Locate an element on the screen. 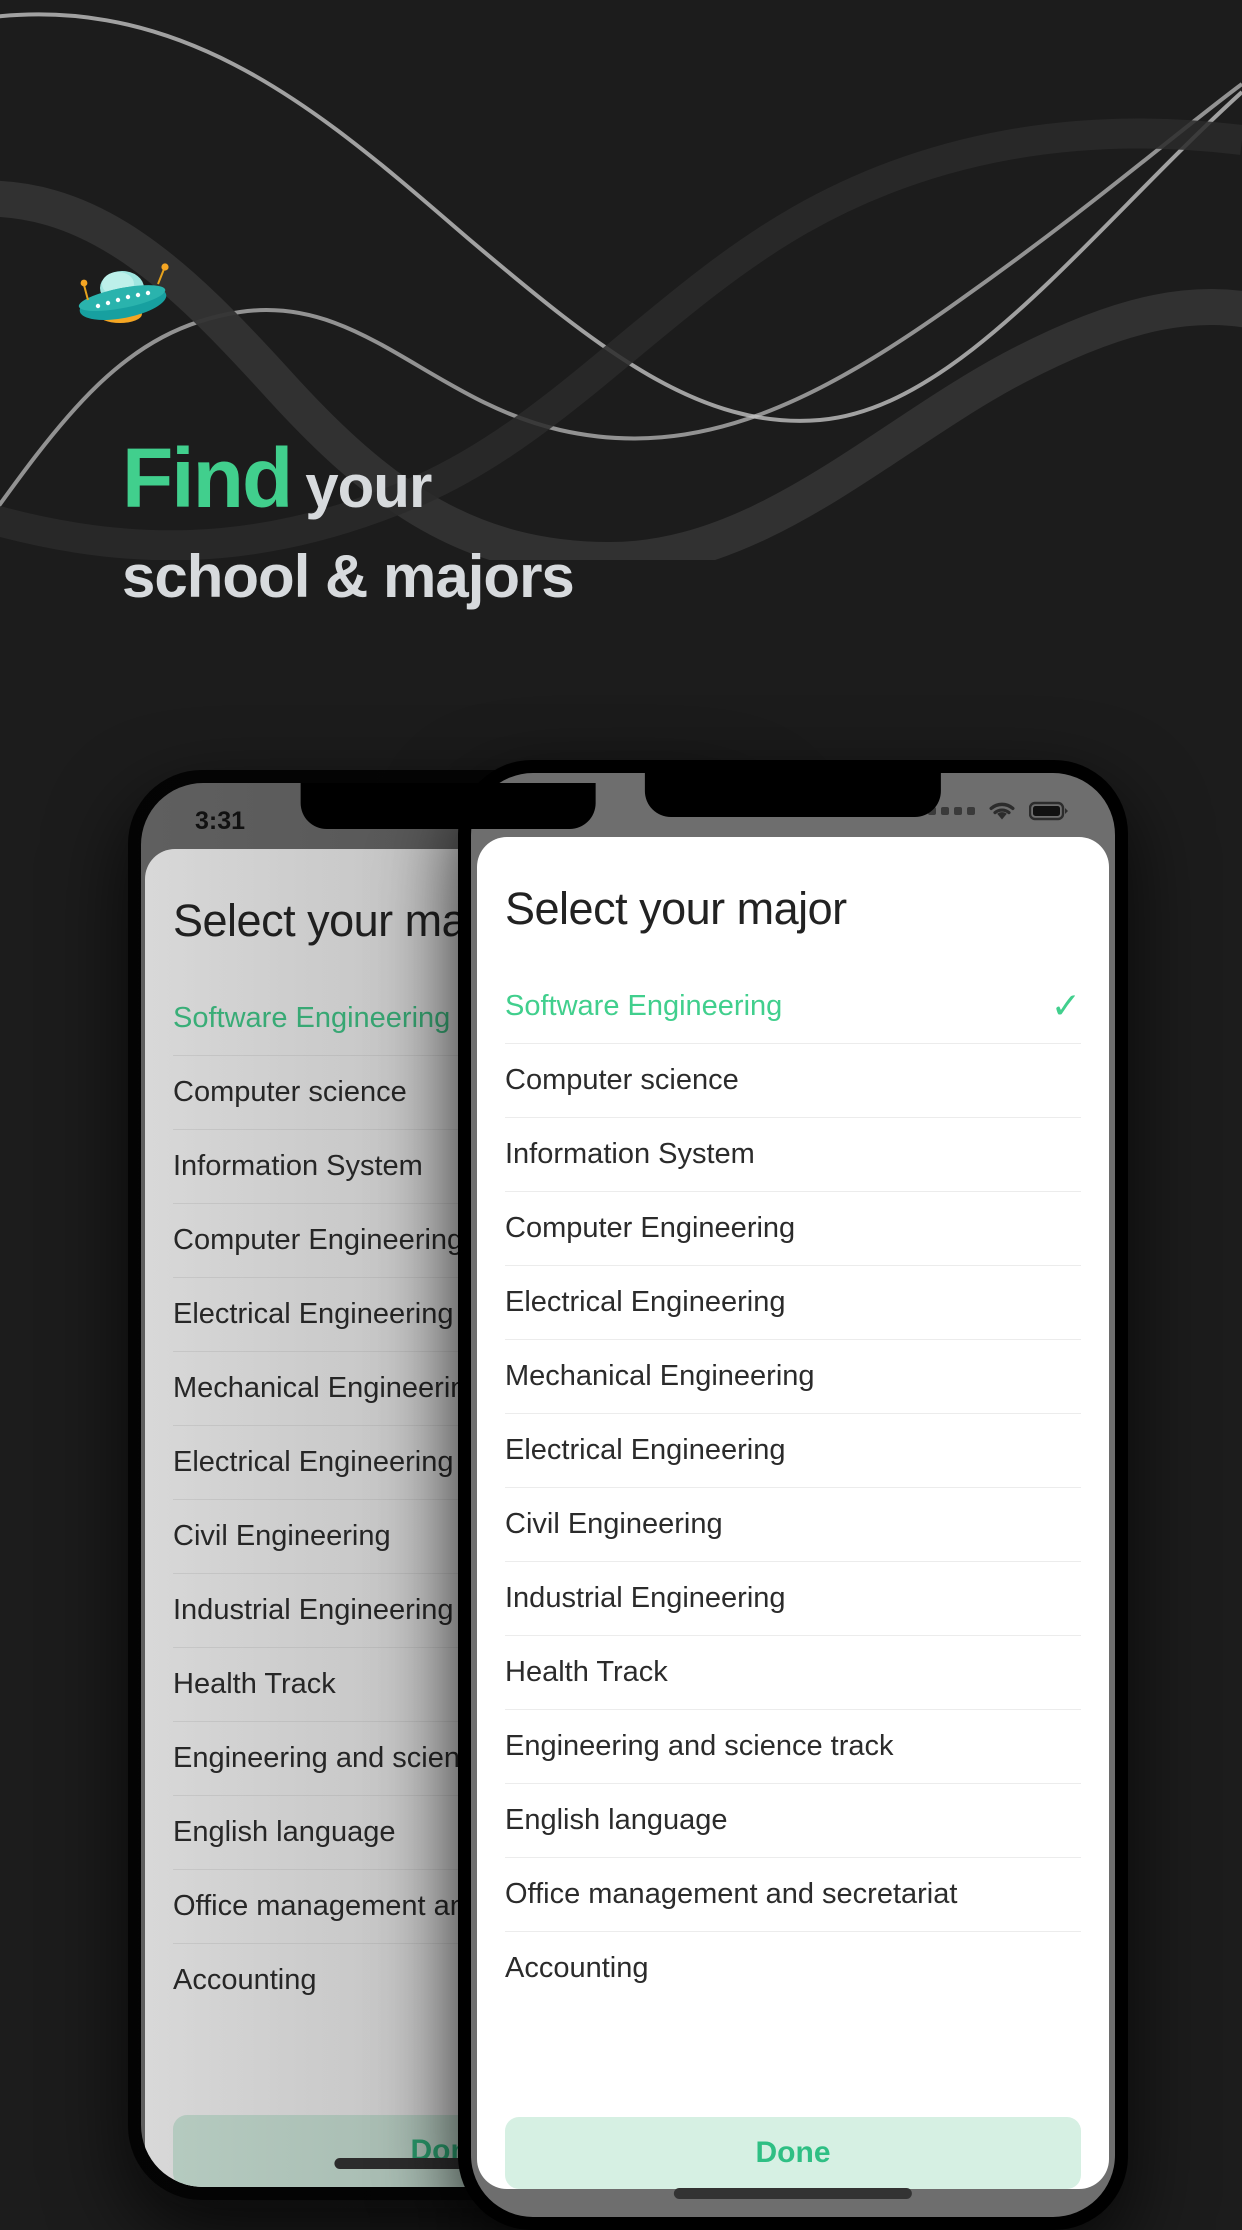  card-title: Select your major is located at coordinates (676, 908).